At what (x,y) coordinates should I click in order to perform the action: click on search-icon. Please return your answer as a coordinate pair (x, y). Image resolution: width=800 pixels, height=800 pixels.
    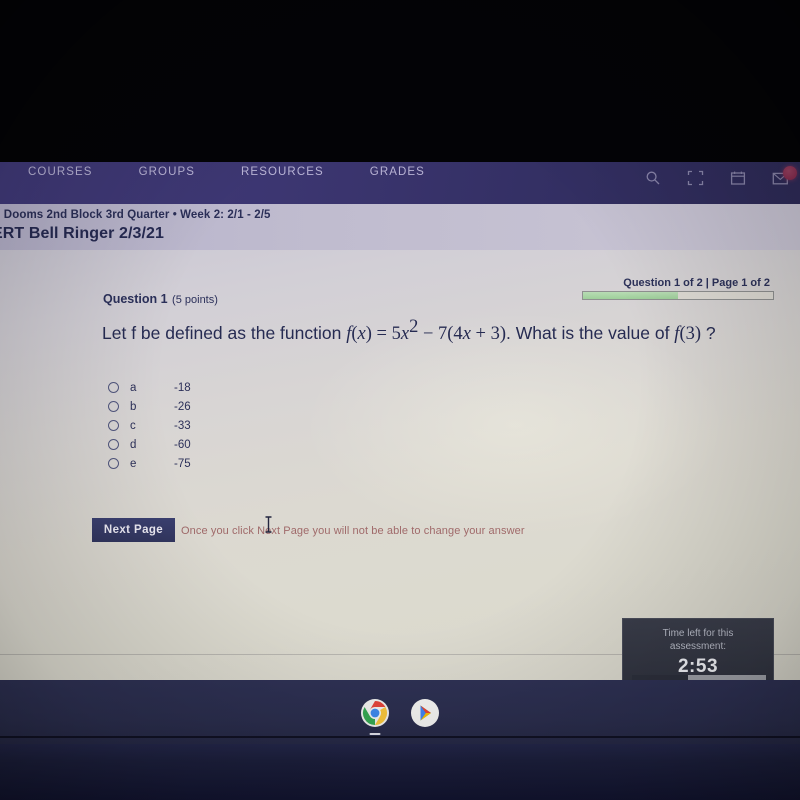
    Looking at the image, I should click on (653, 180).